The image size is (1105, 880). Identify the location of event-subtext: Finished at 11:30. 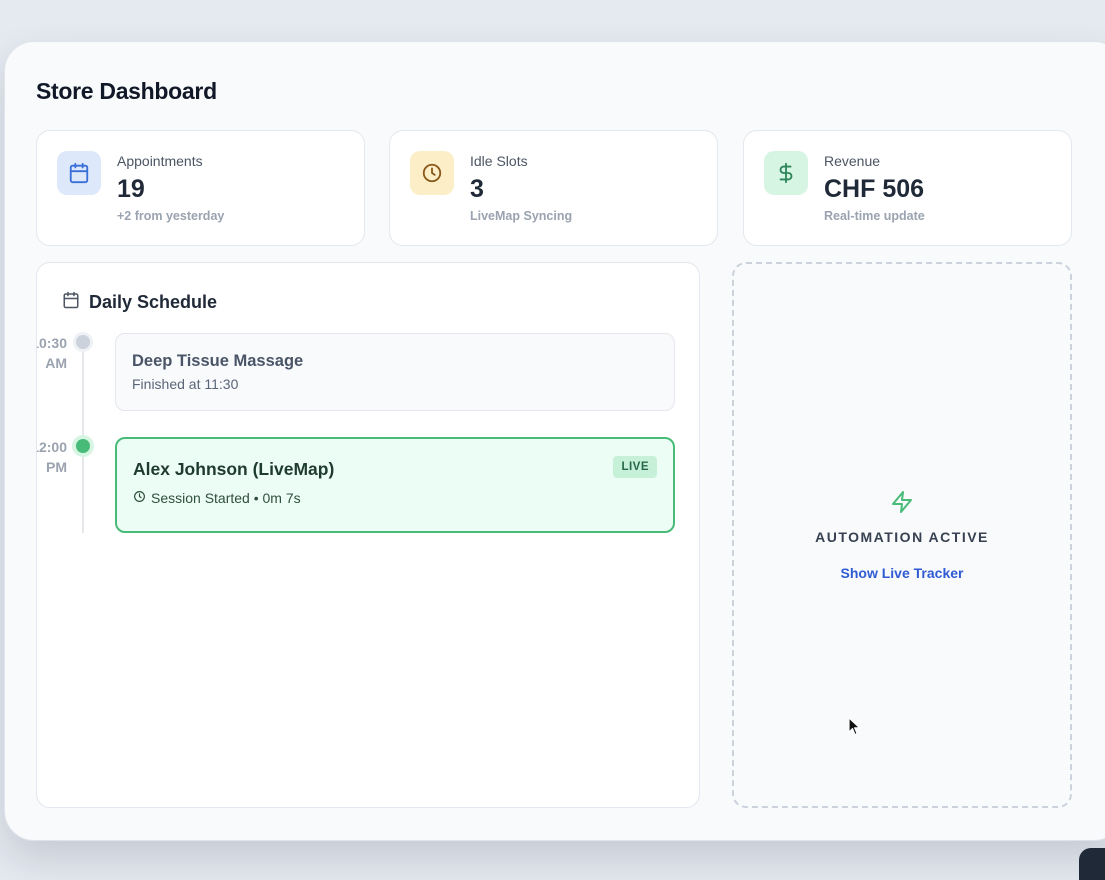
(185, 384).